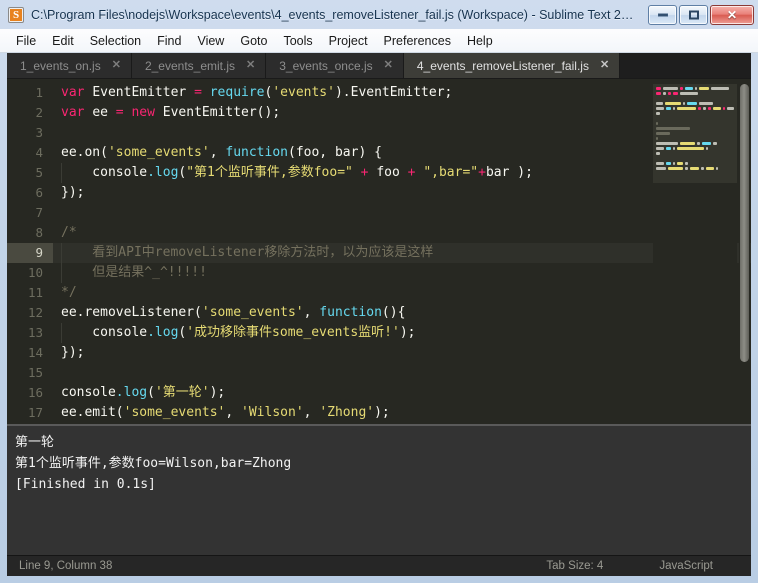 Image resolution: width=758 pixels, height=583 pixels. I want to click on code-text: 但是结果^_^!!!!!, so click(402, 273).